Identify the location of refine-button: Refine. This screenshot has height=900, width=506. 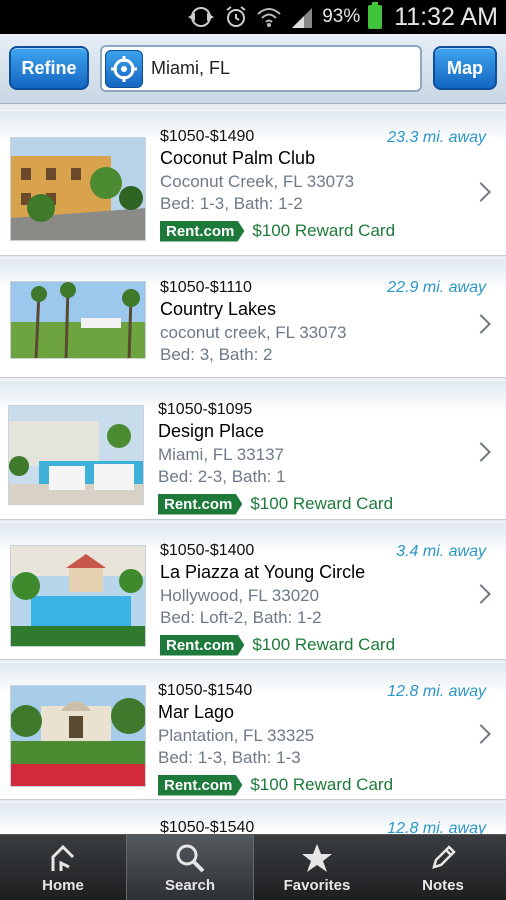
(49, 68).